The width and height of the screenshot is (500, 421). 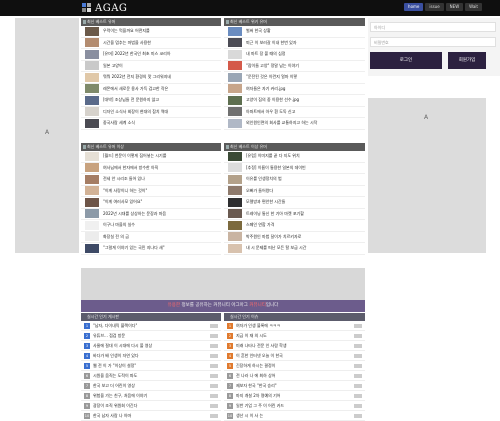 What do you see at coordinates (151, 326) in the screenshot?
I see `list-item: 1 "남자, 다이내믹 블랙이다"` at bounding box center [151, 326].